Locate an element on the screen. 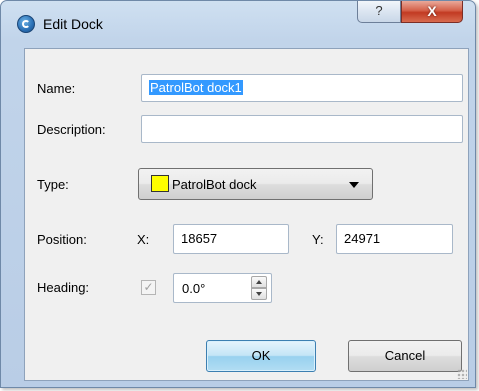 This screenshot has height=391, width=479. name-label: Name: is located at coordinates (56, 88).